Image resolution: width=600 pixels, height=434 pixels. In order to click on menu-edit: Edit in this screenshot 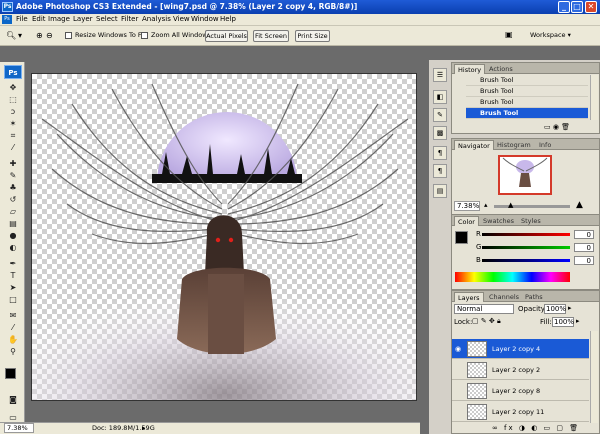, I will do `click(39, 19)`.